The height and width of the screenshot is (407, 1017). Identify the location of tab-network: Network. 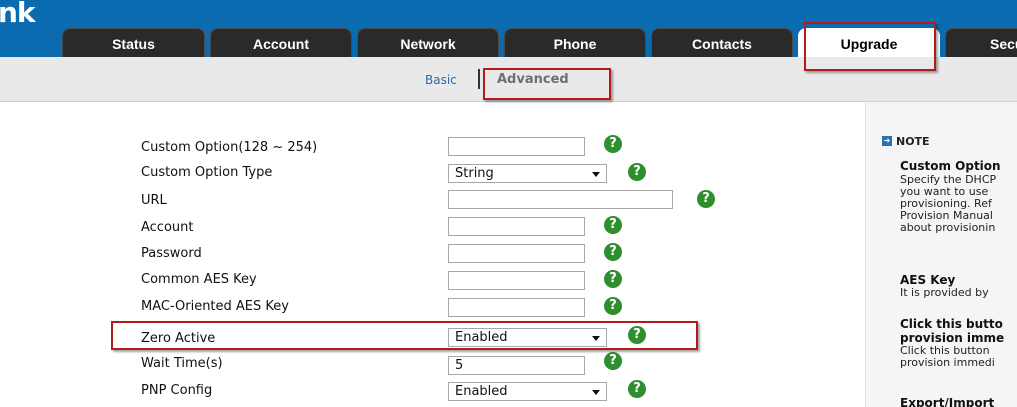
(428, 42).